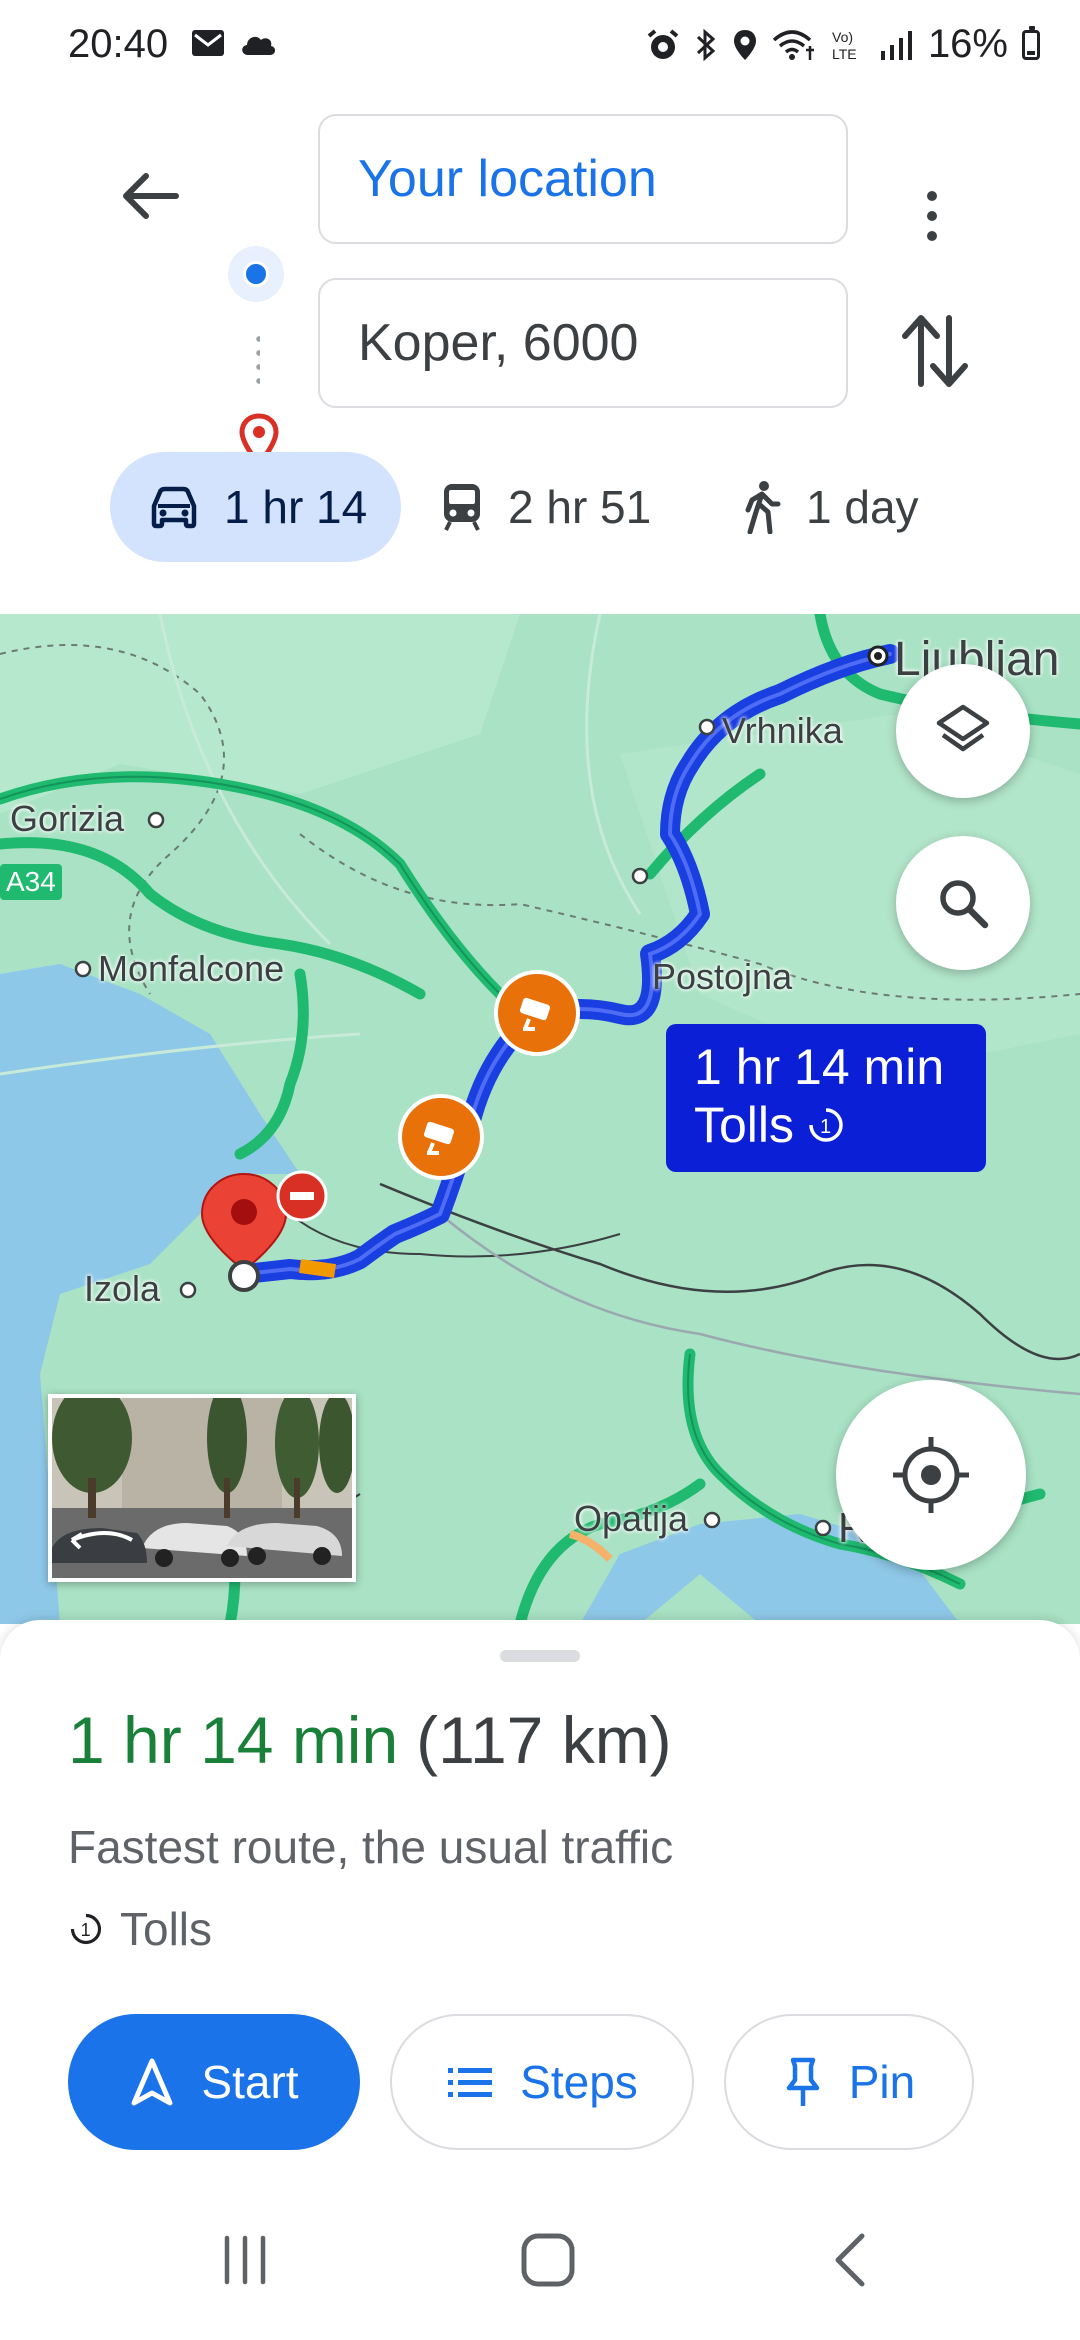  I want to click on map-label-gorizia: Gorizia, so click(67, 818).